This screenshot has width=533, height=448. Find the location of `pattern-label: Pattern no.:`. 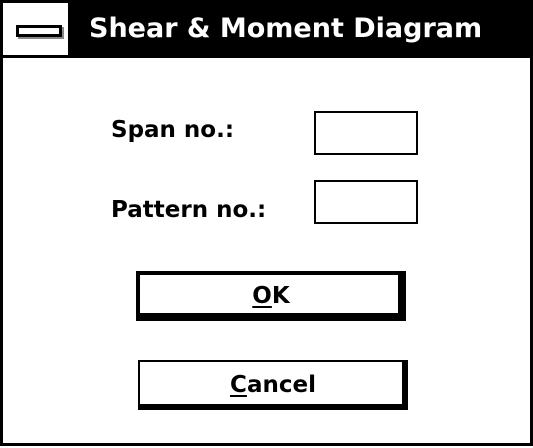

pattern-label: Pattern no.: is located at coordinates (189, 210).